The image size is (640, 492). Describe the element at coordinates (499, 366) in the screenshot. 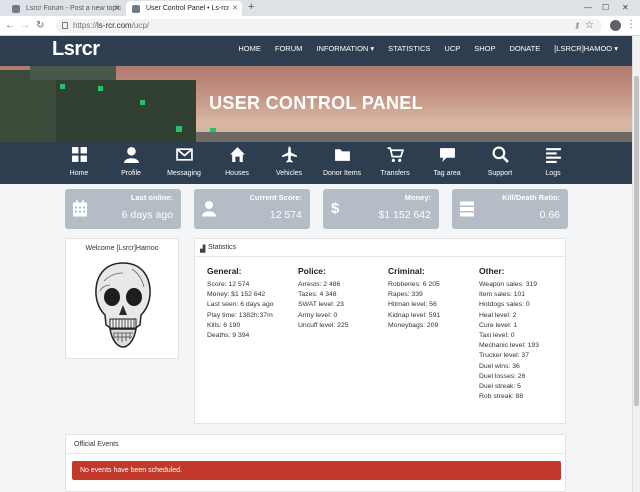

I see `stat-row: Duel wins: 36` at that location.